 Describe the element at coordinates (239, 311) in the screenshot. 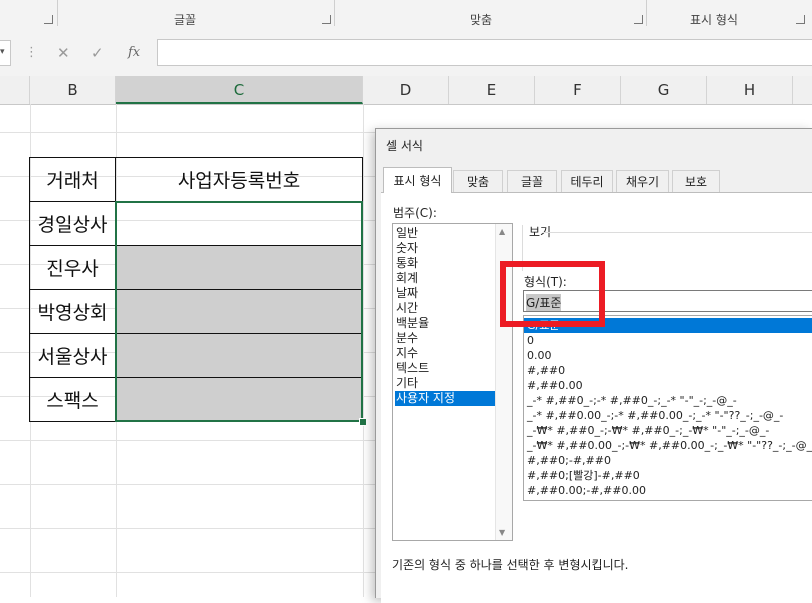

I see `selection-range` at that location.